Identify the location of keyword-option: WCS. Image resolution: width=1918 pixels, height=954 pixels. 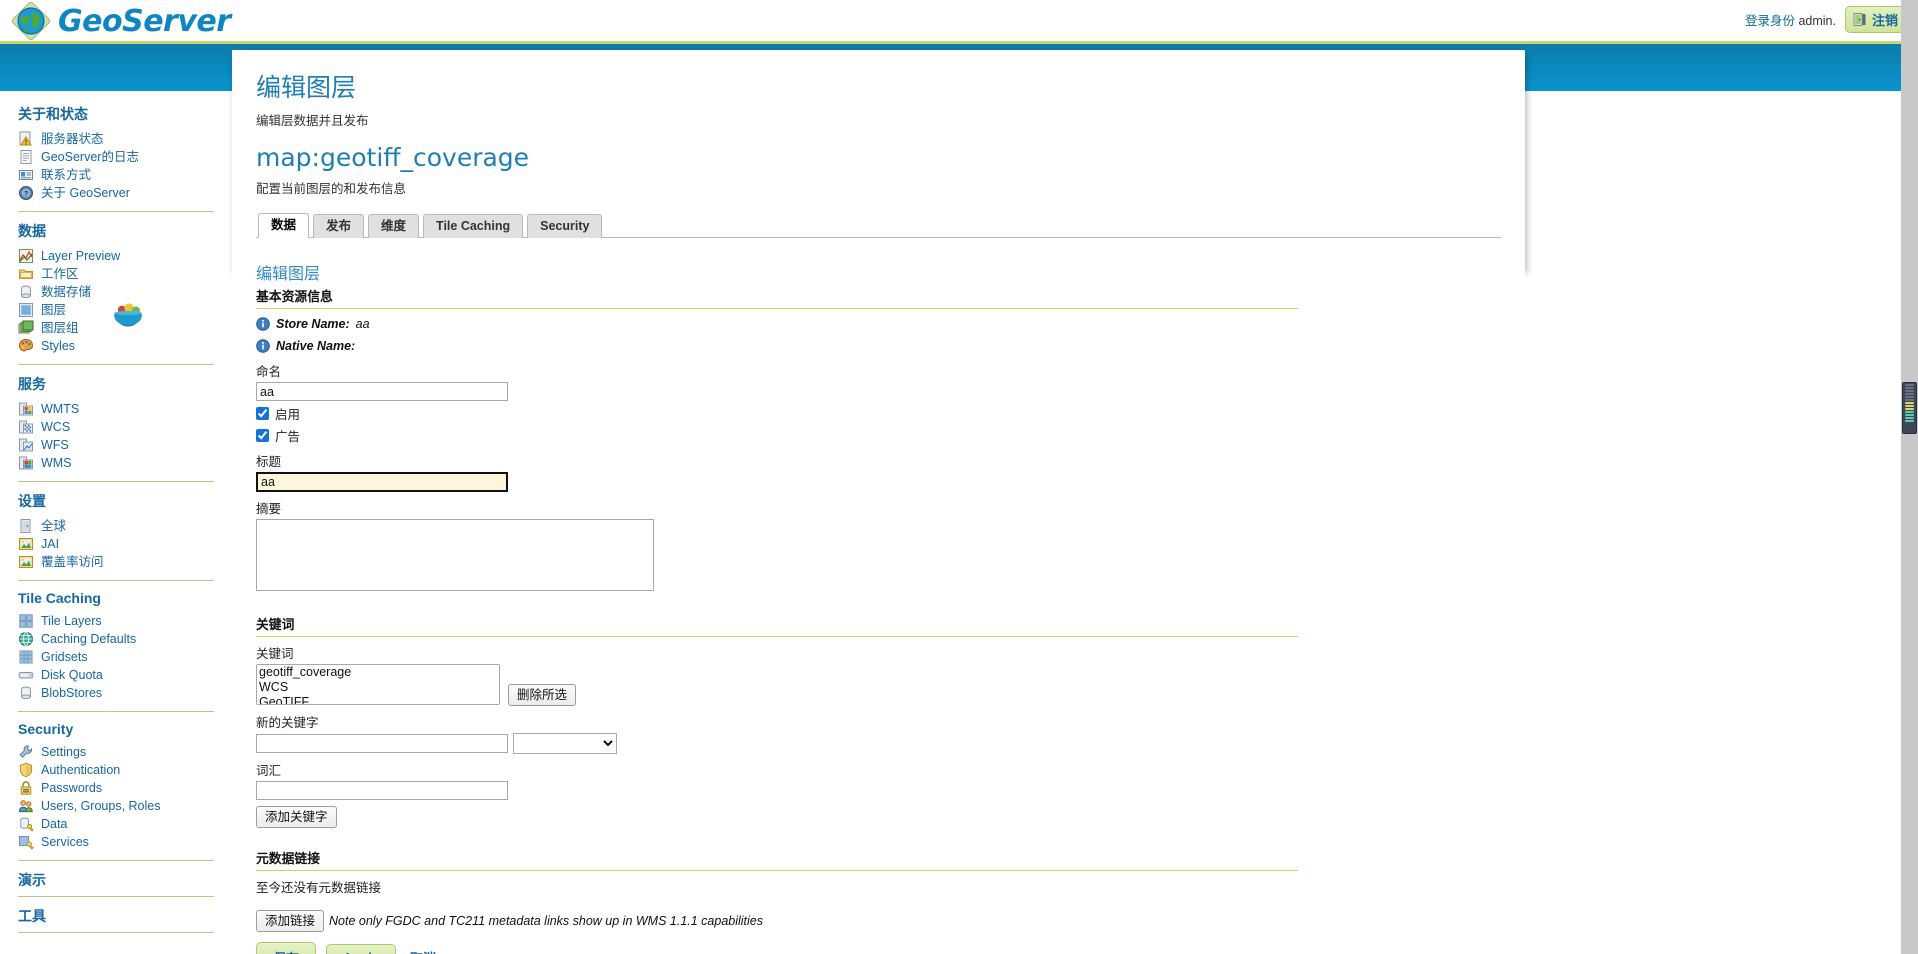
(378, 687).